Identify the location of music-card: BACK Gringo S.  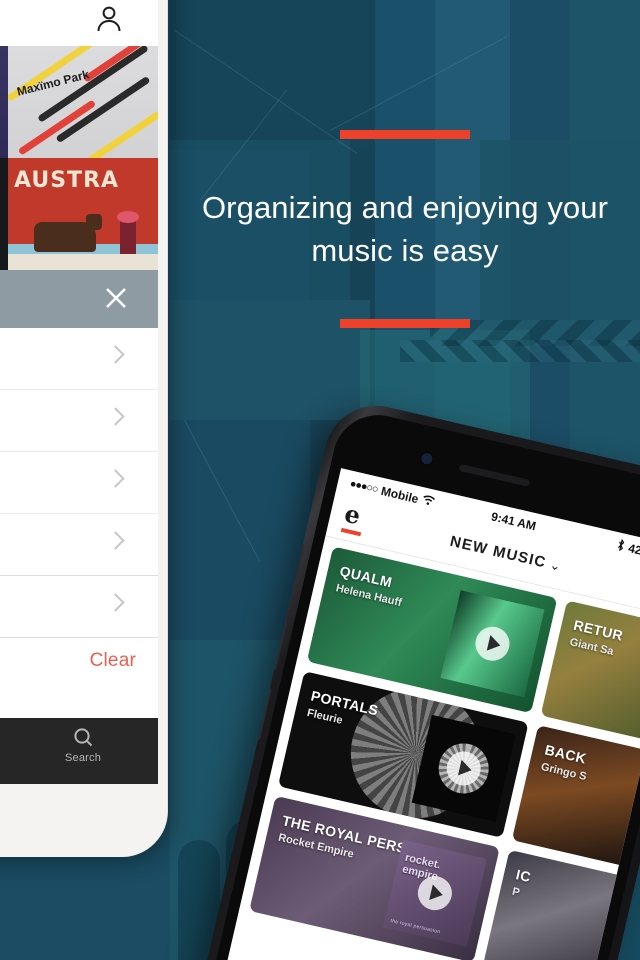
(575, 796).